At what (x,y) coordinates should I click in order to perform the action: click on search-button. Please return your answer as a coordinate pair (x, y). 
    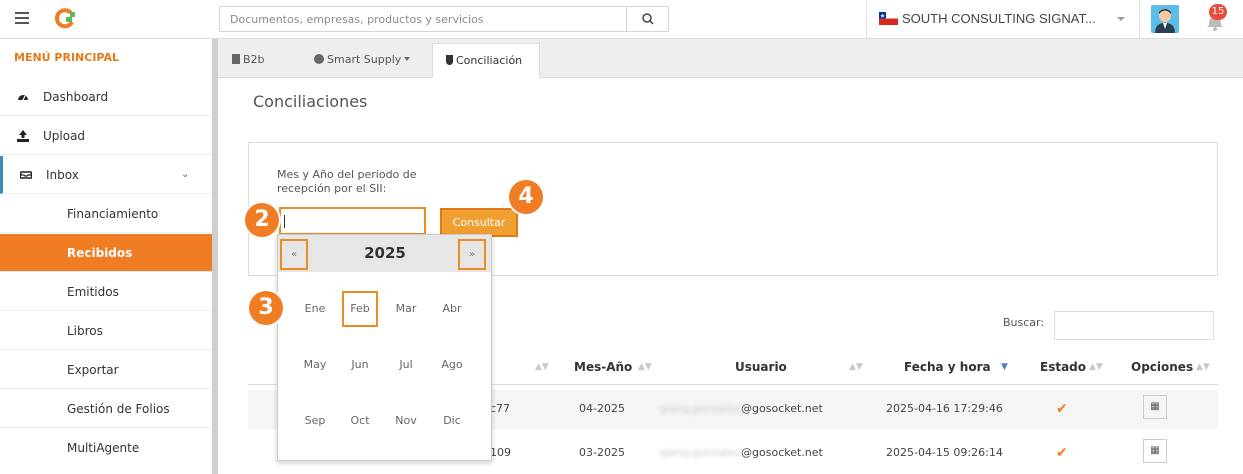
    Looking at the image, I should click on (647, 19).